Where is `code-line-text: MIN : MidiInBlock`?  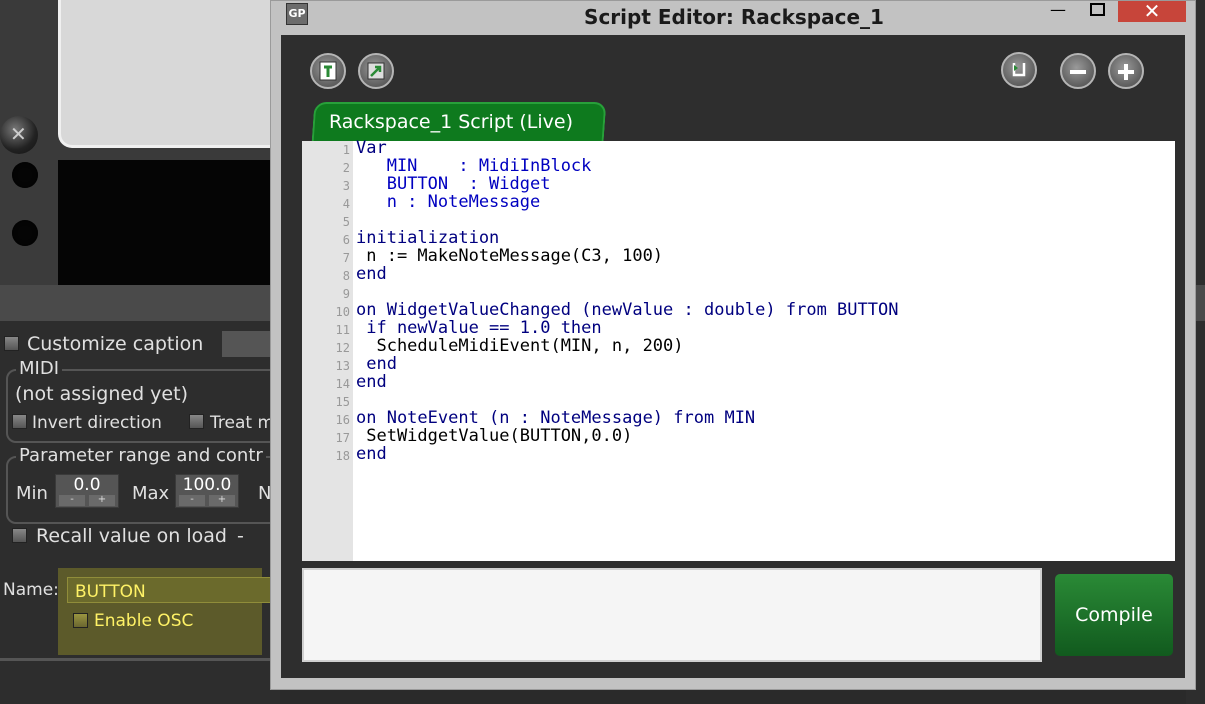
code-line-text: MIN : MidiInBlock is located at coordinates (474, 166).